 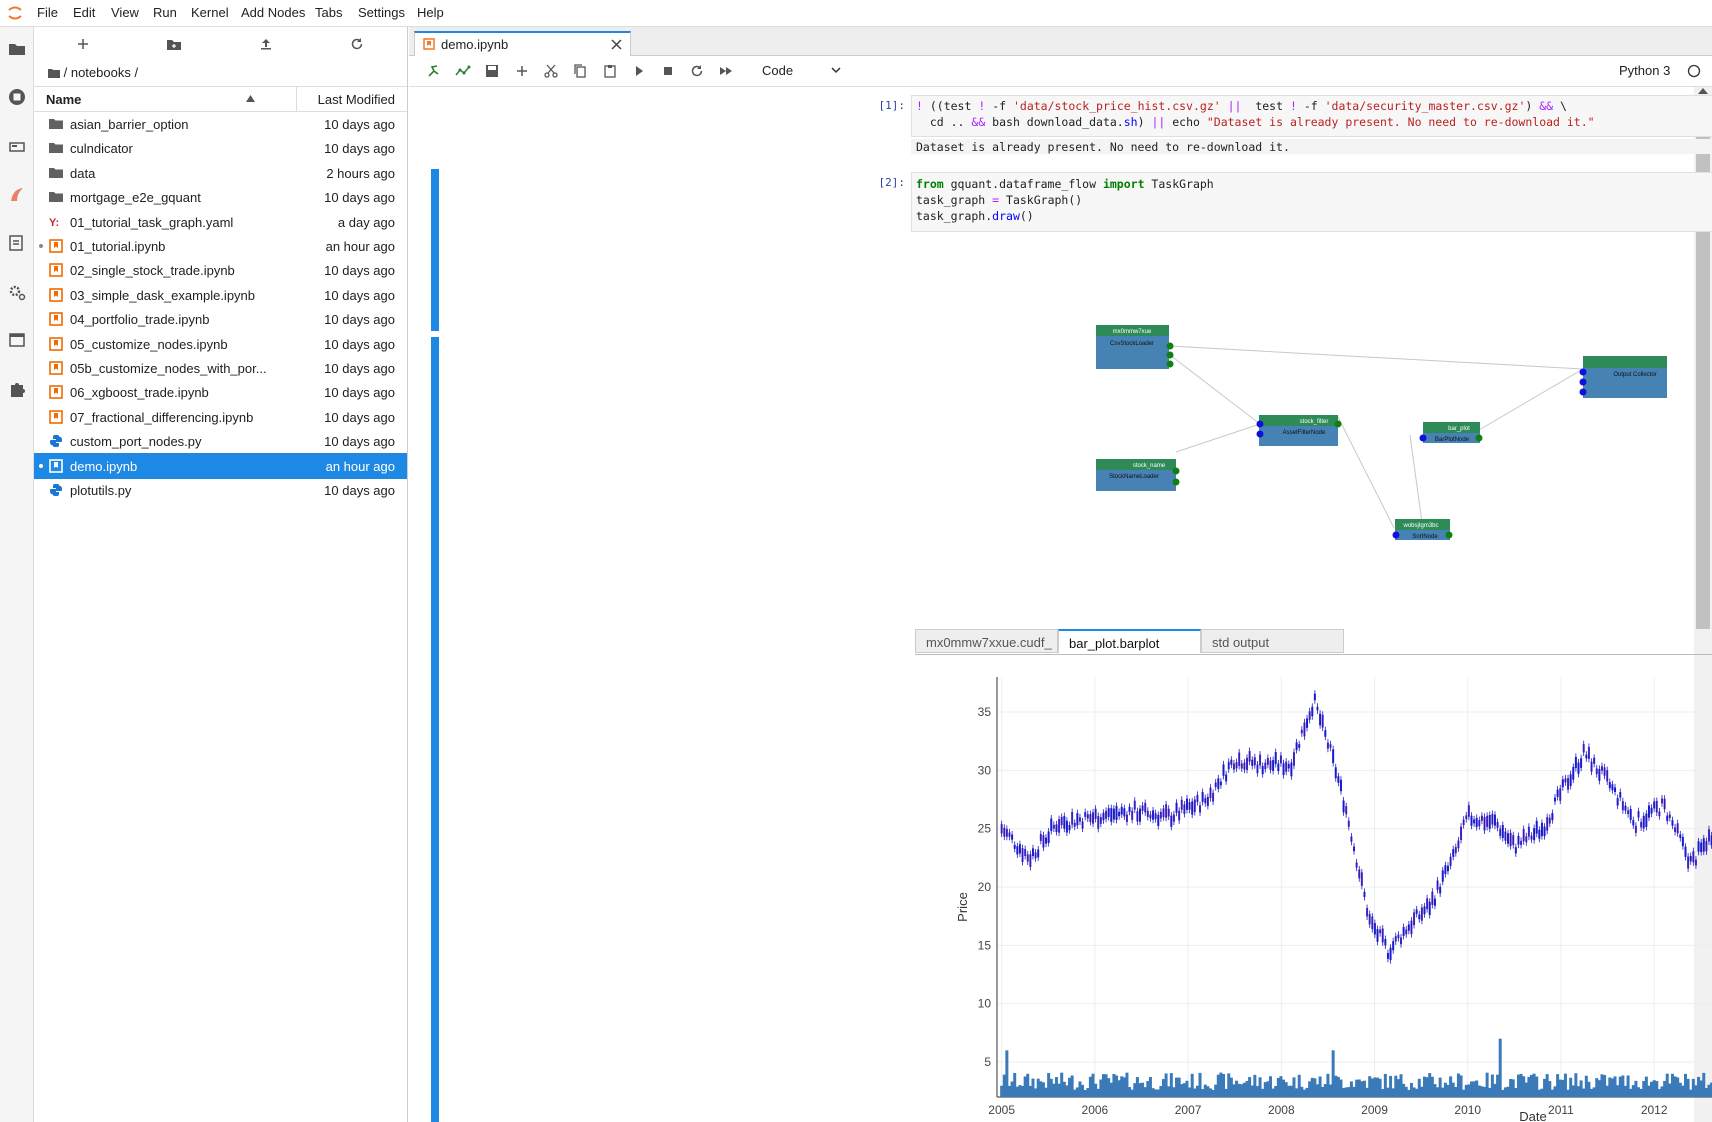 I want to click on node-mx0mmw7xue: mx0mmw7xue CsvStockLoader, so click(x=1135, y=347).